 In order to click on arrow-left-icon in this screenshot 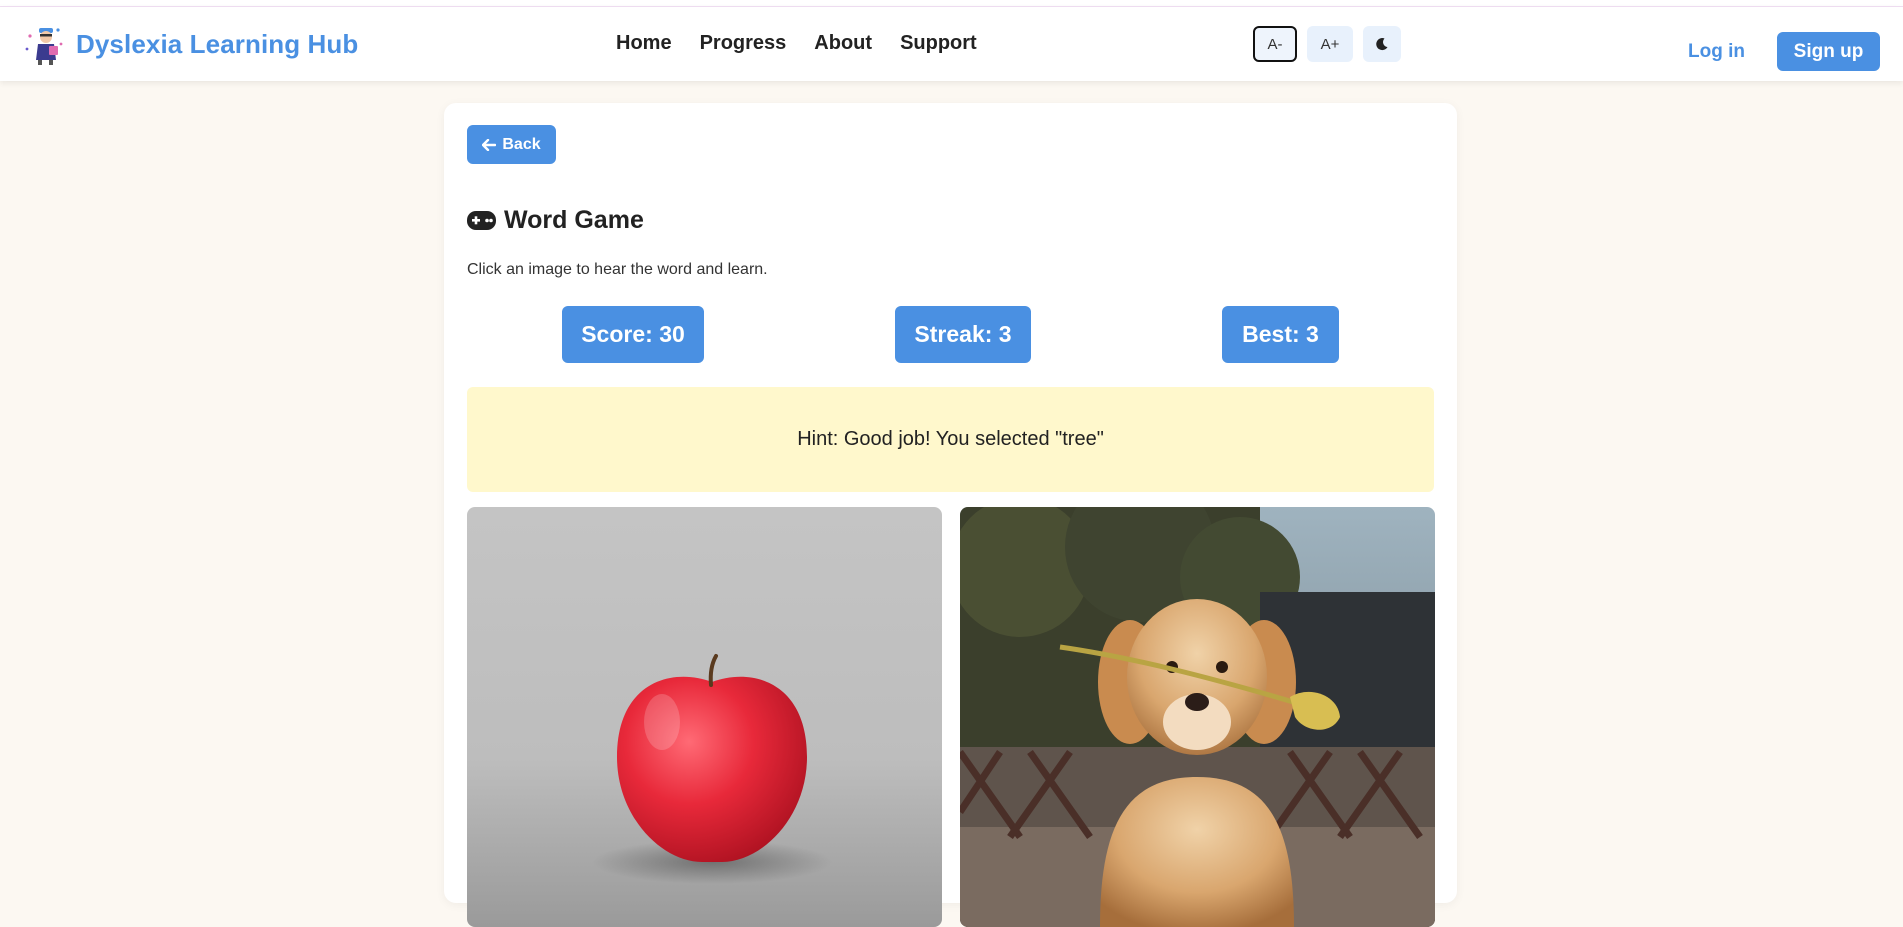, I will do `click(489, 144)`.